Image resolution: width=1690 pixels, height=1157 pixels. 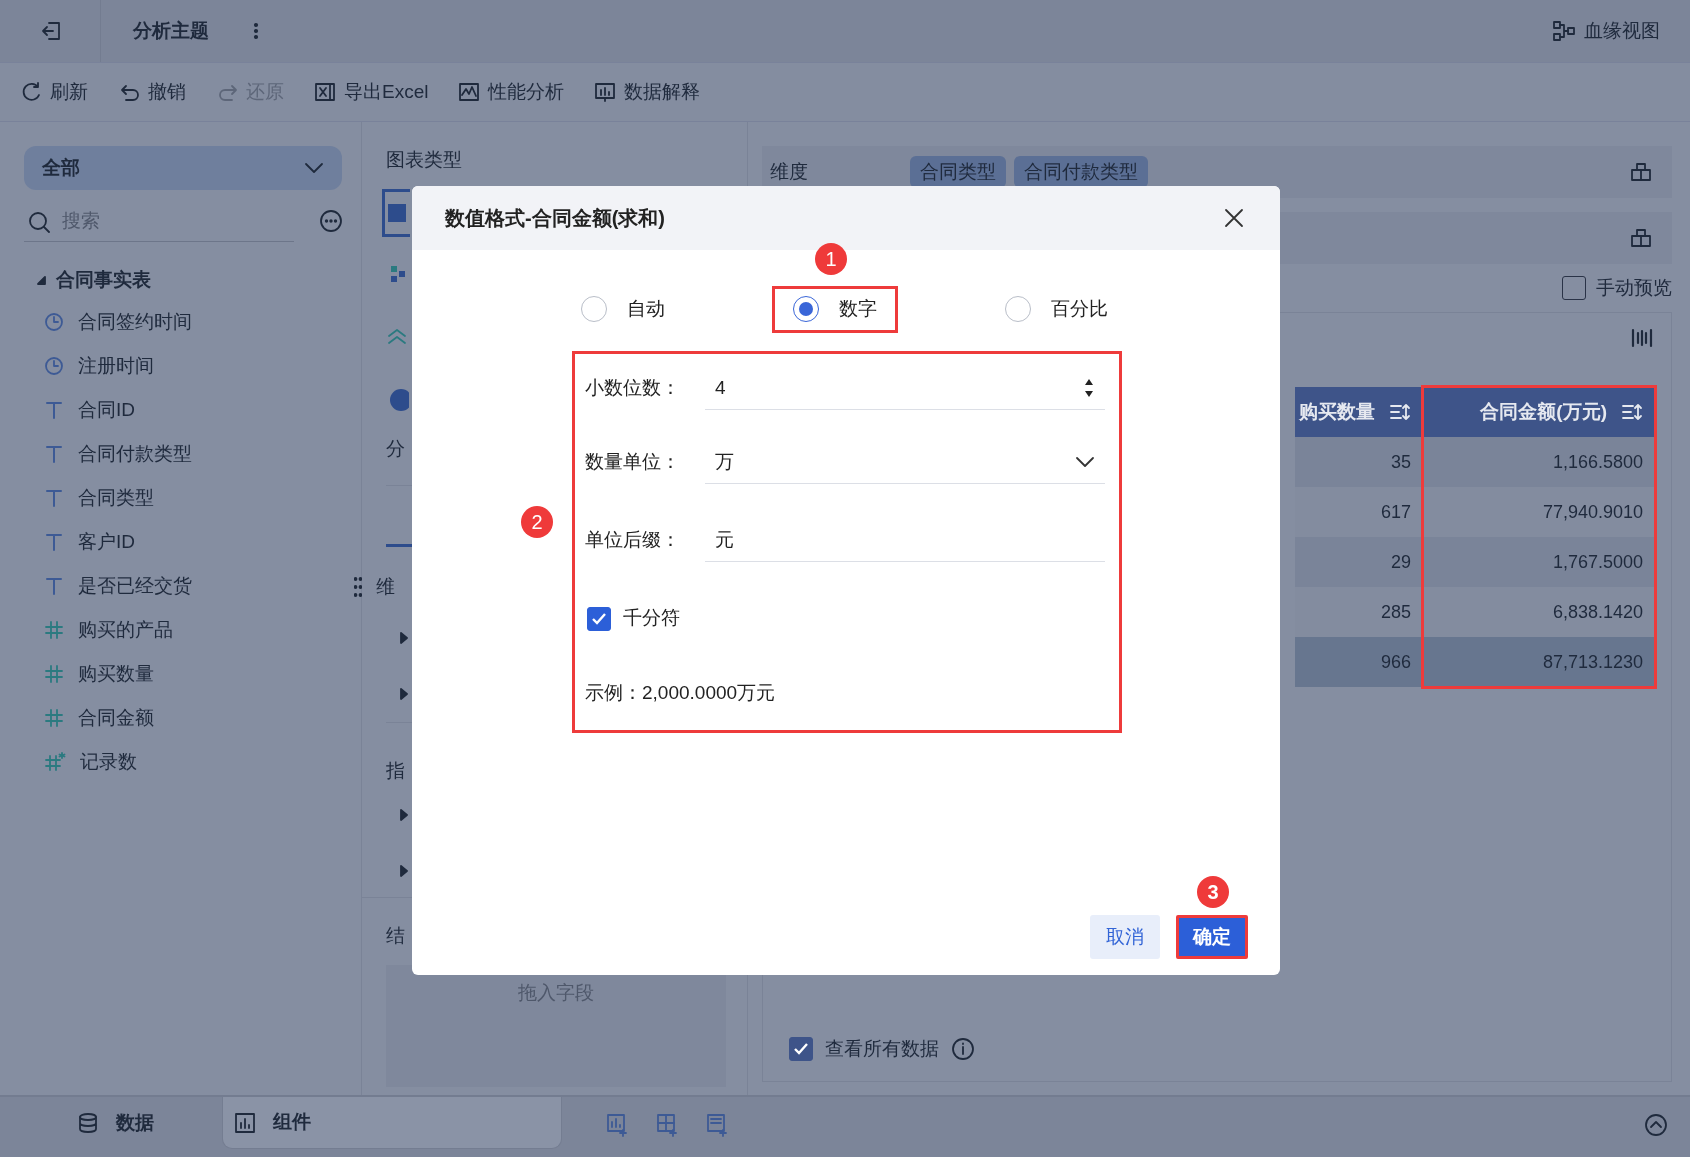 I want to click on section-label: 结, so click(x=396, y=936).